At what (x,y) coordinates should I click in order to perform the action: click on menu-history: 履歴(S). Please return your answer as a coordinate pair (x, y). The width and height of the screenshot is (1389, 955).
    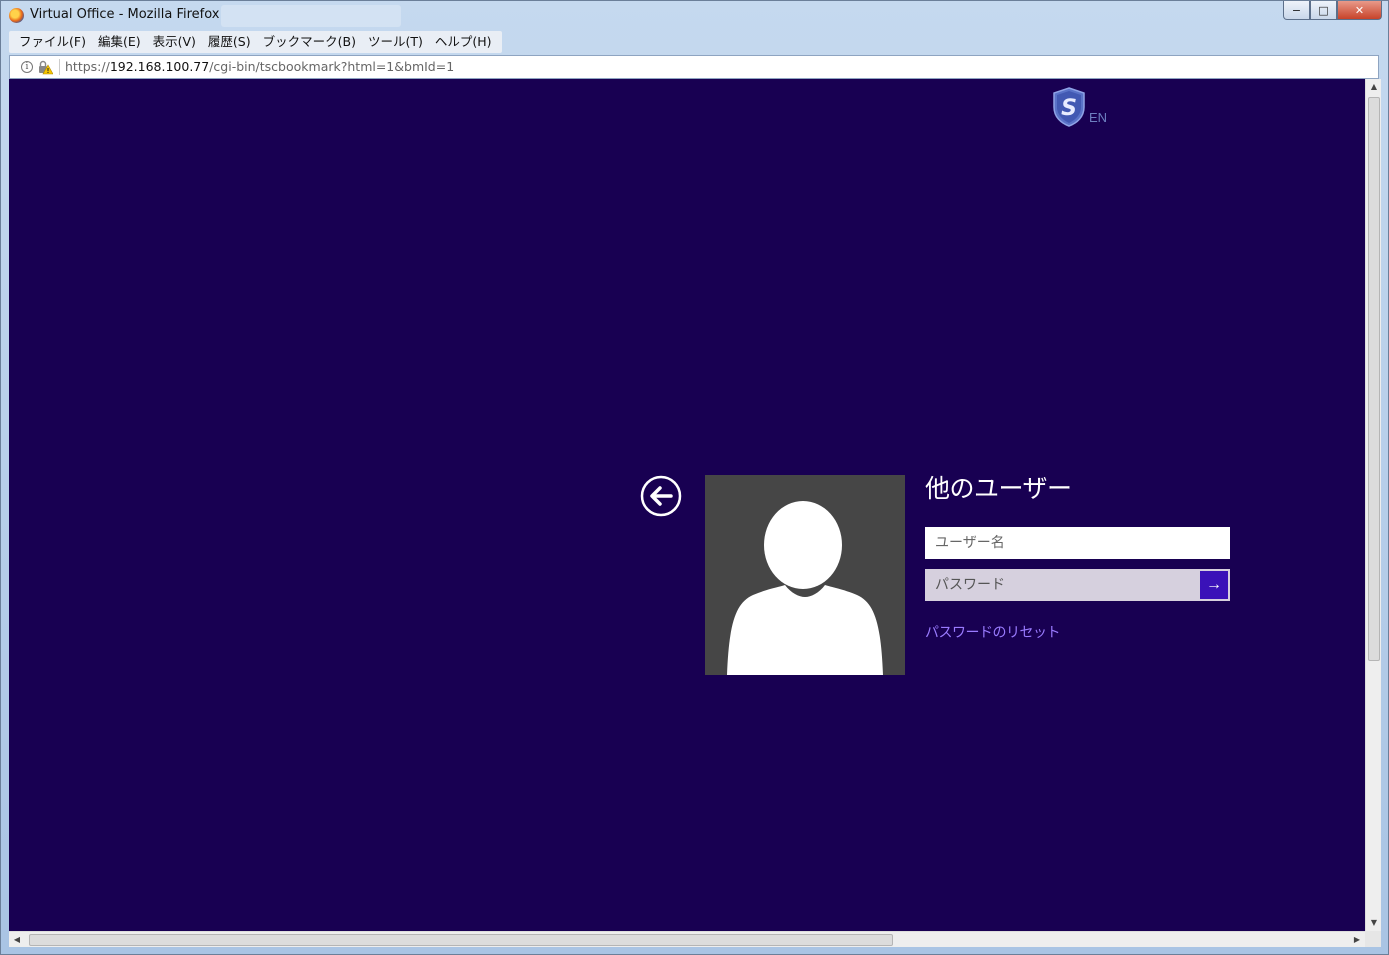
    Looking at the image, I should click on (229, 42).